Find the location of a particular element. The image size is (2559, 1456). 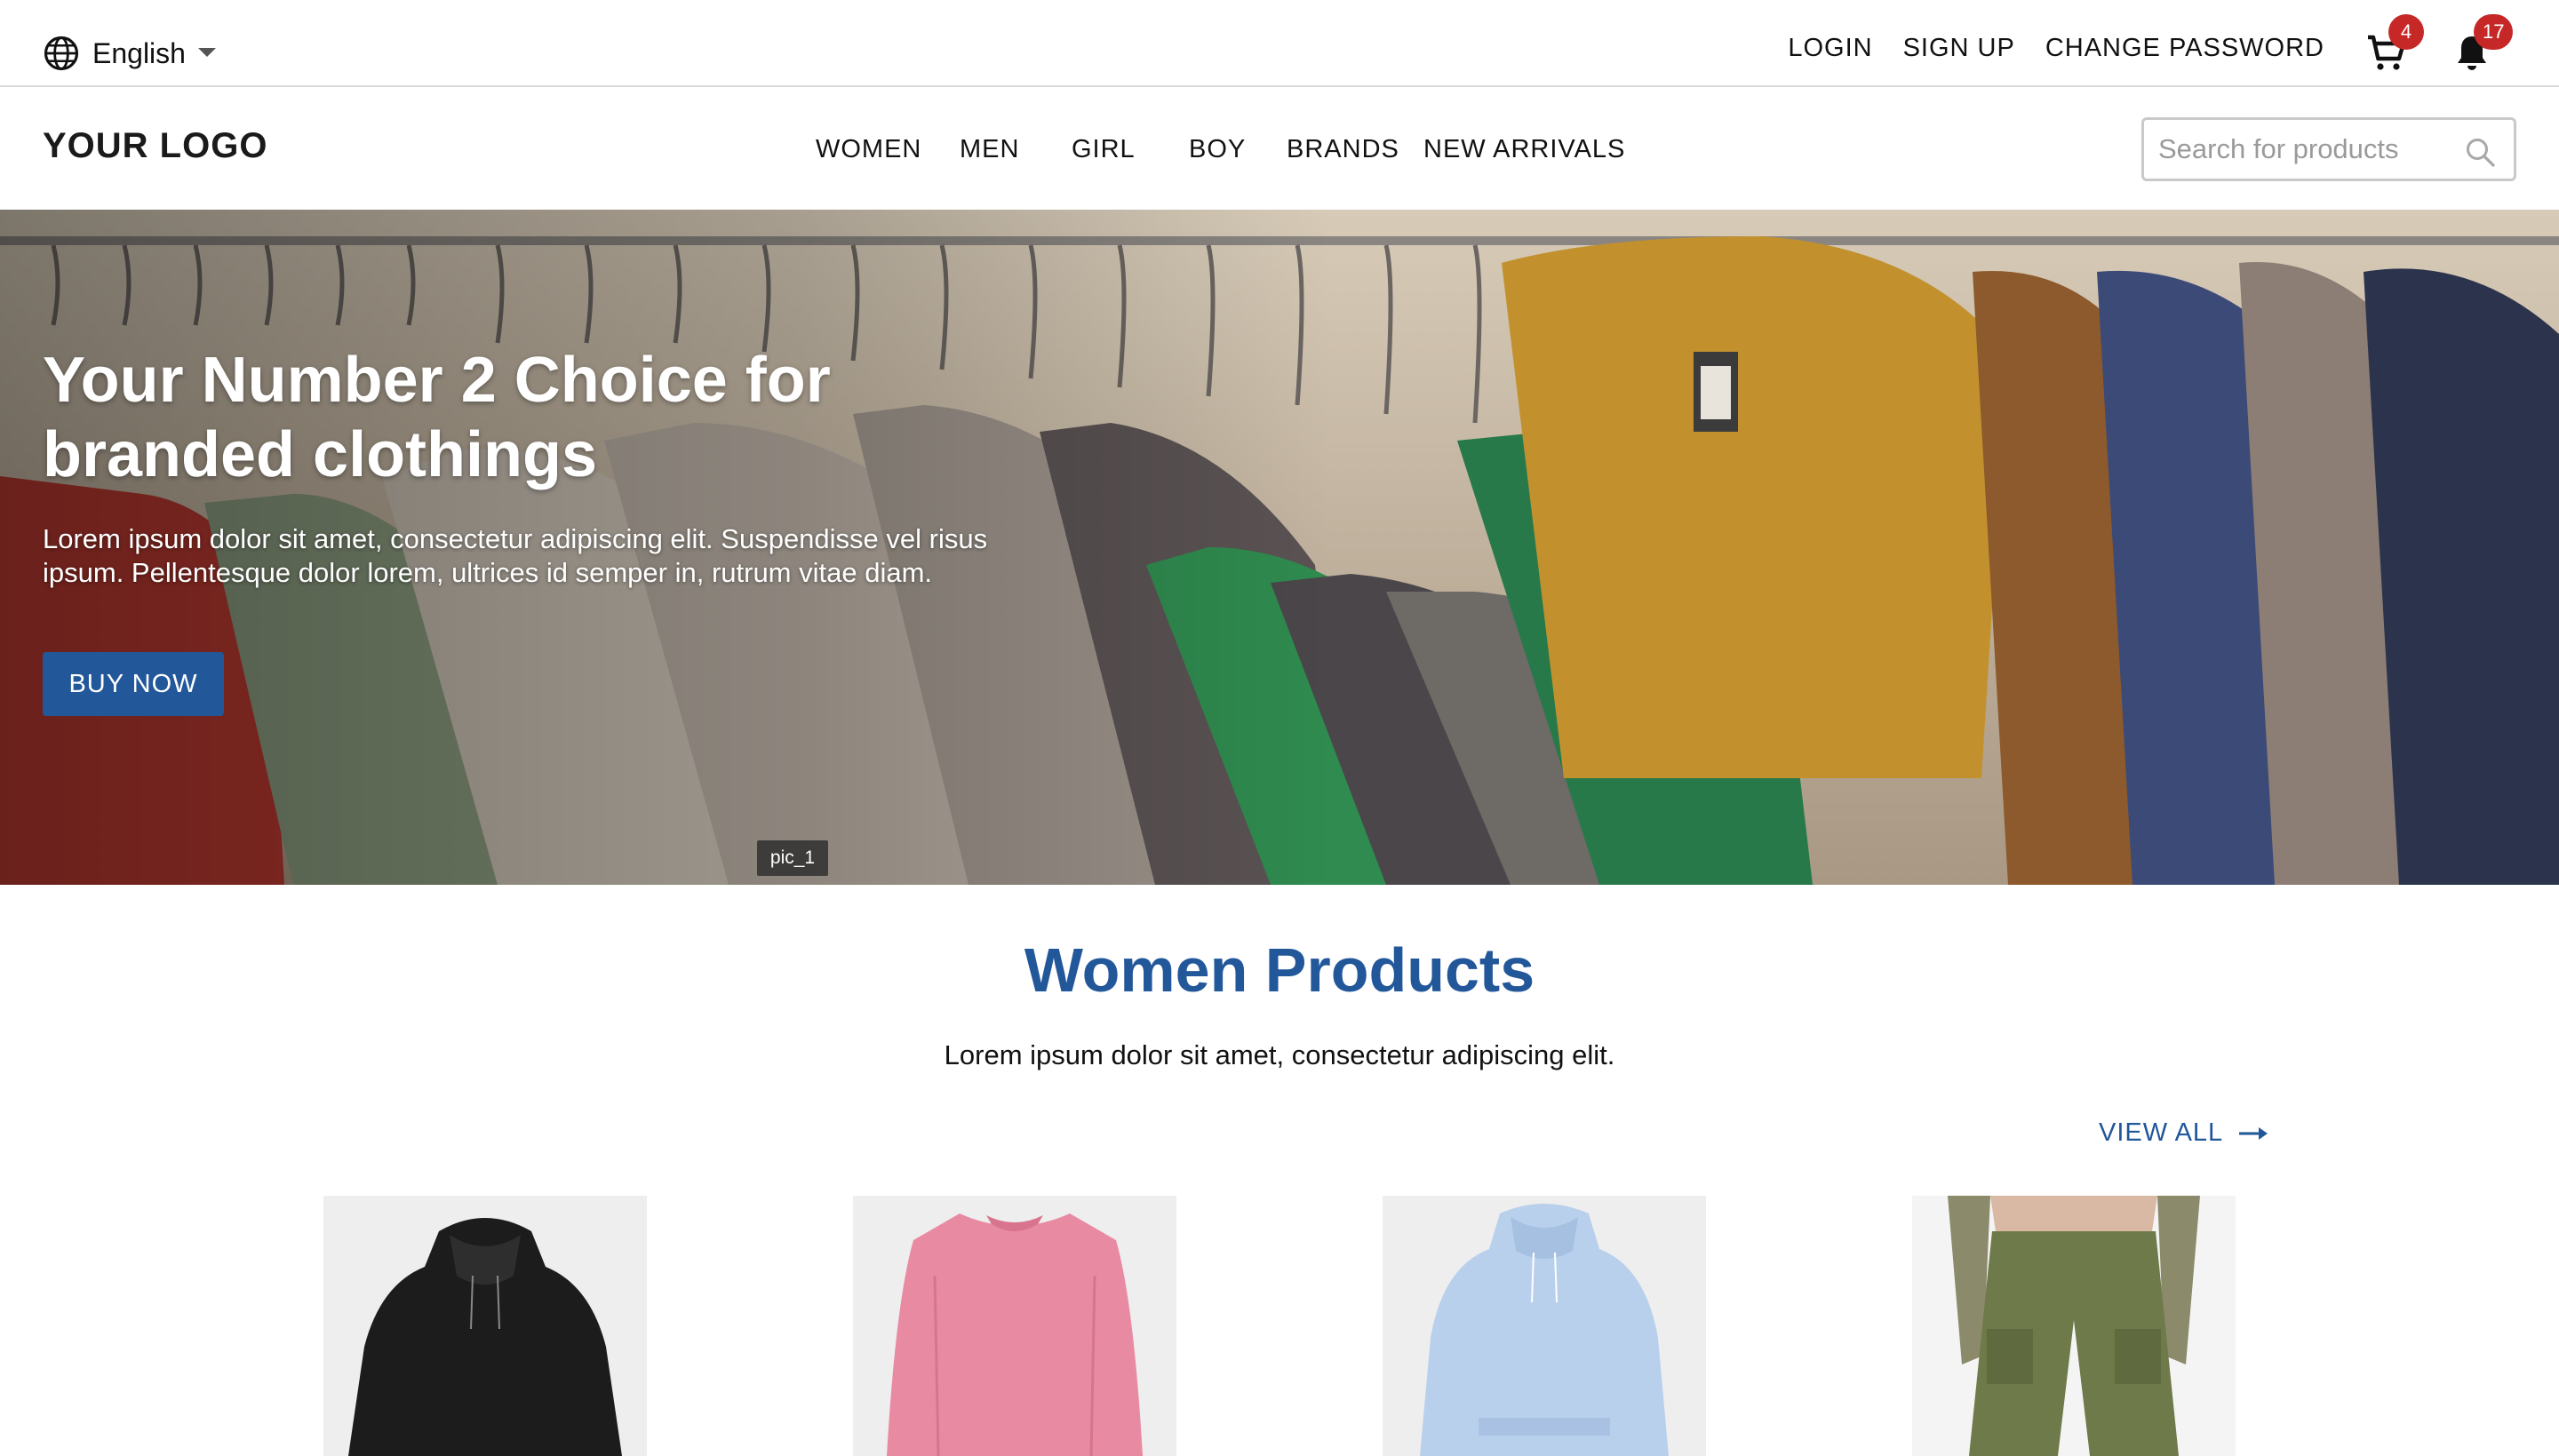

nav-item-new-arrivals: NEW ARRIVALS is located at coordinates (1524, 149).